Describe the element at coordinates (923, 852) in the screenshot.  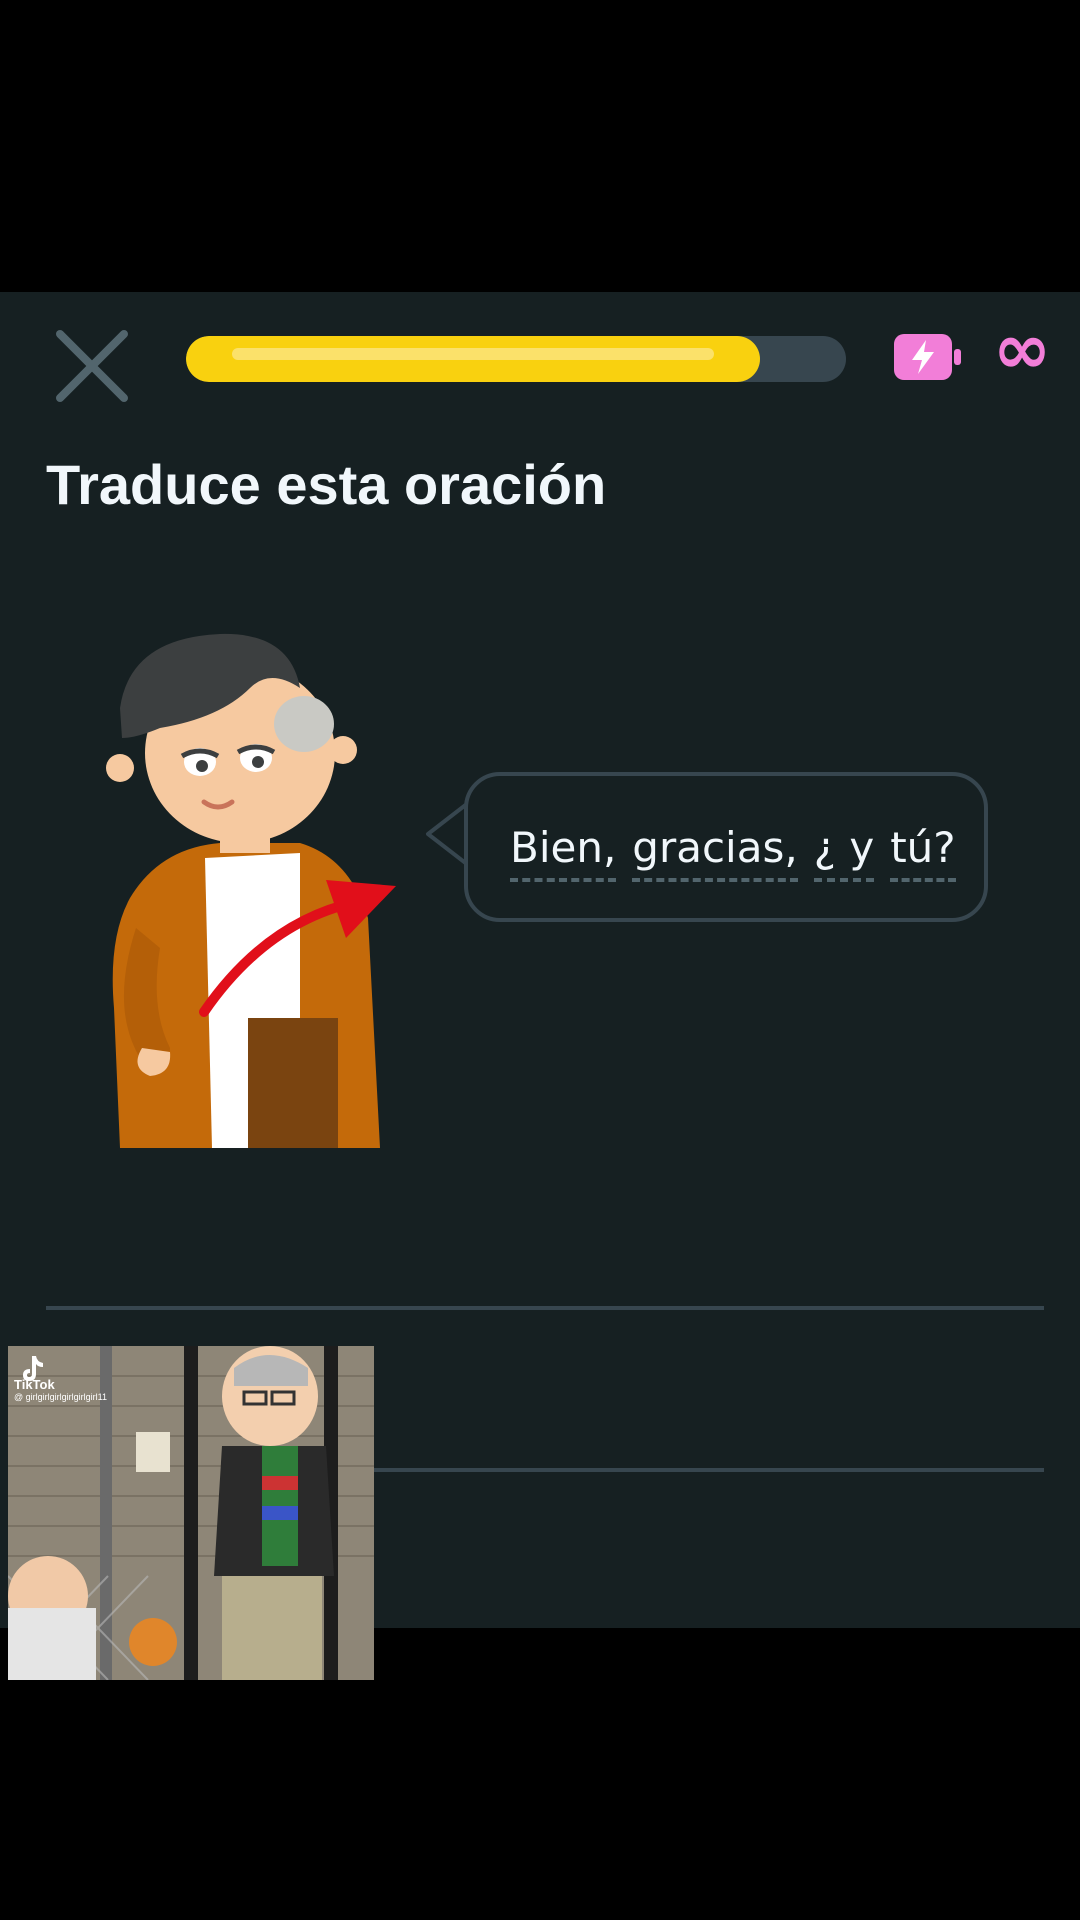
I see `sentence-word: tú?` at that location.